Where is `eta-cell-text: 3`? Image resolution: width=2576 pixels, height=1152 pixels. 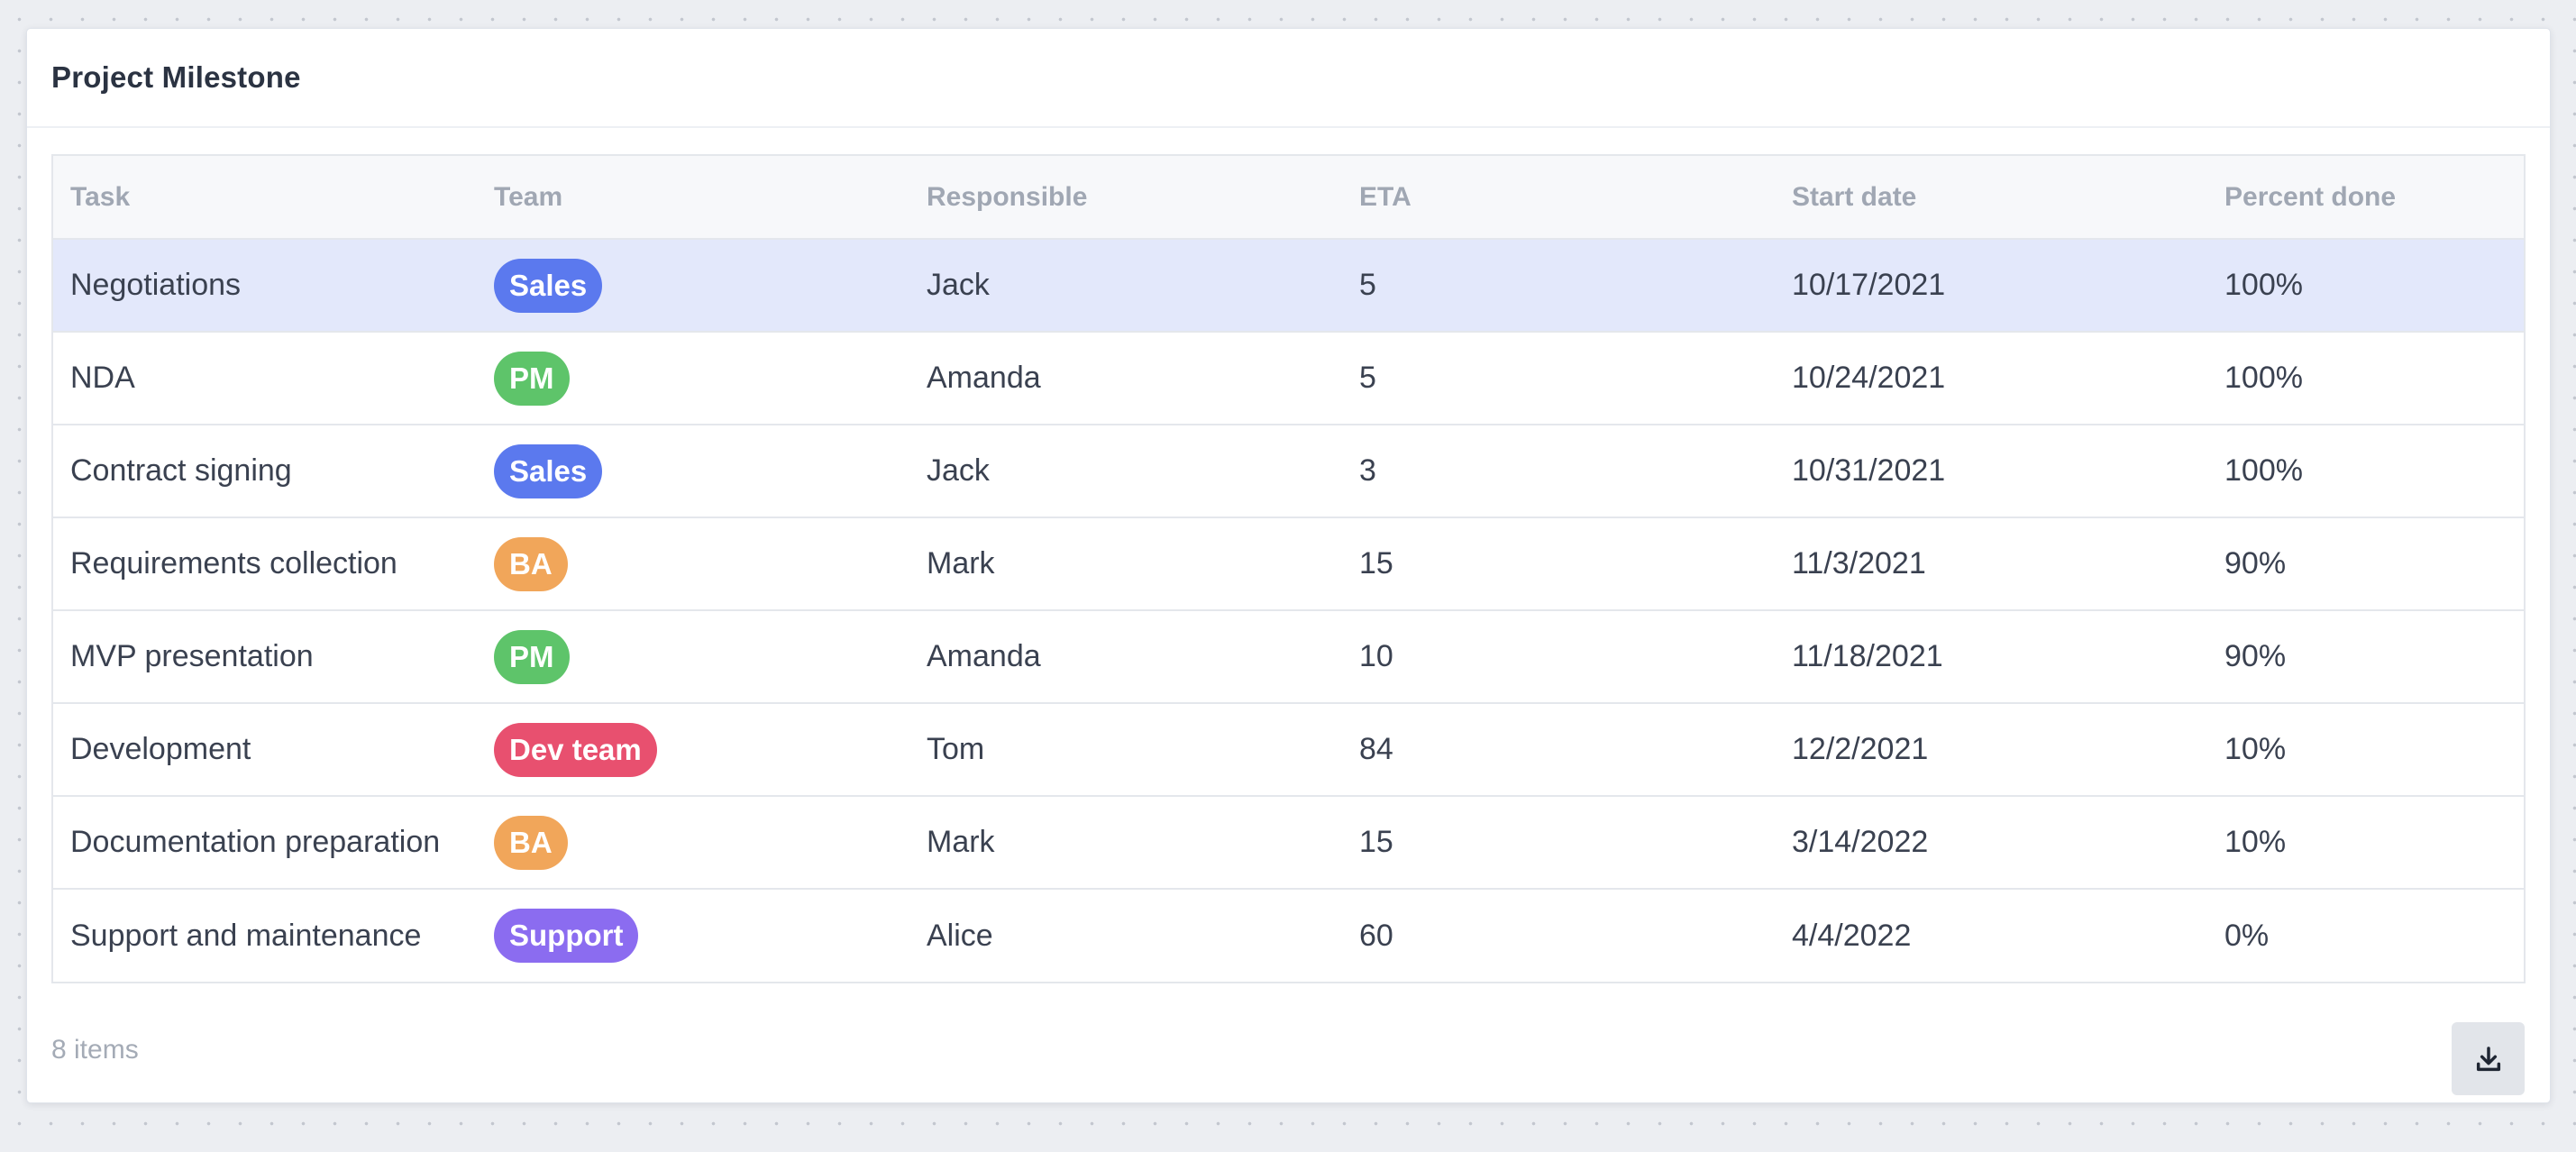 eta-cell-text: 3 is located at coordinates (1367, 470).